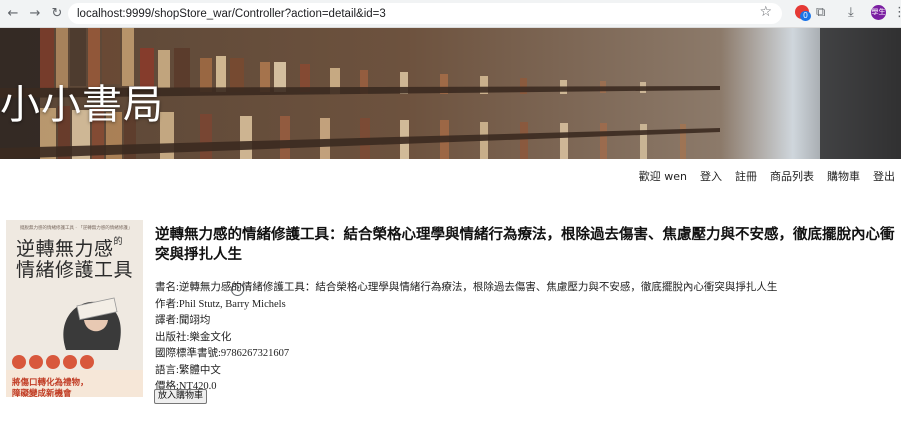 The height and width of the screenshot is (424, 901). Describe the element at coordinates (805, 16) in the screenshot. I see `extension-badge: 0` at that location.